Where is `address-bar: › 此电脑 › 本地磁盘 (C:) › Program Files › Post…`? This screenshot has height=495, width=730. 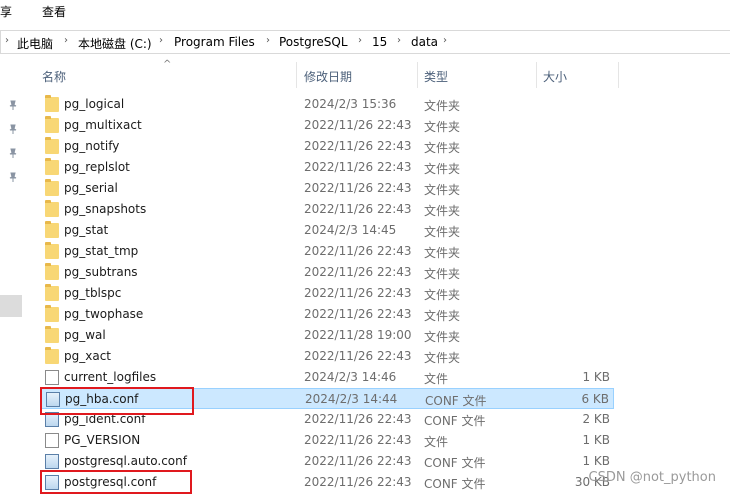
address-bar: › 此电脑 › 本地磁盘 (C:) › Program Files › Post… is located at coordinates (365, 42).